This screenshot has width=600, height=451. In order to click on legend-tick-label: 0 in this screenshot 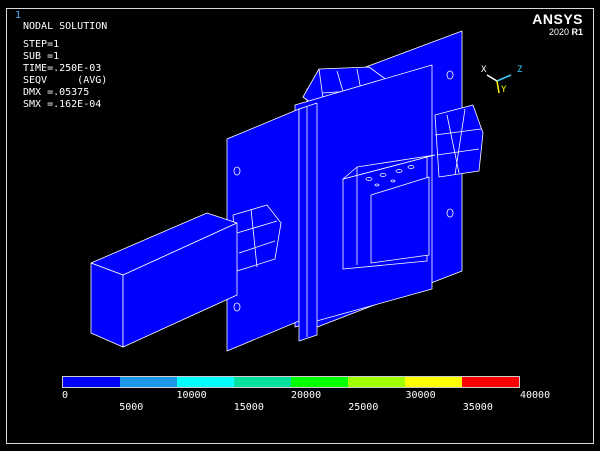, I will do `click(65, 395)`.